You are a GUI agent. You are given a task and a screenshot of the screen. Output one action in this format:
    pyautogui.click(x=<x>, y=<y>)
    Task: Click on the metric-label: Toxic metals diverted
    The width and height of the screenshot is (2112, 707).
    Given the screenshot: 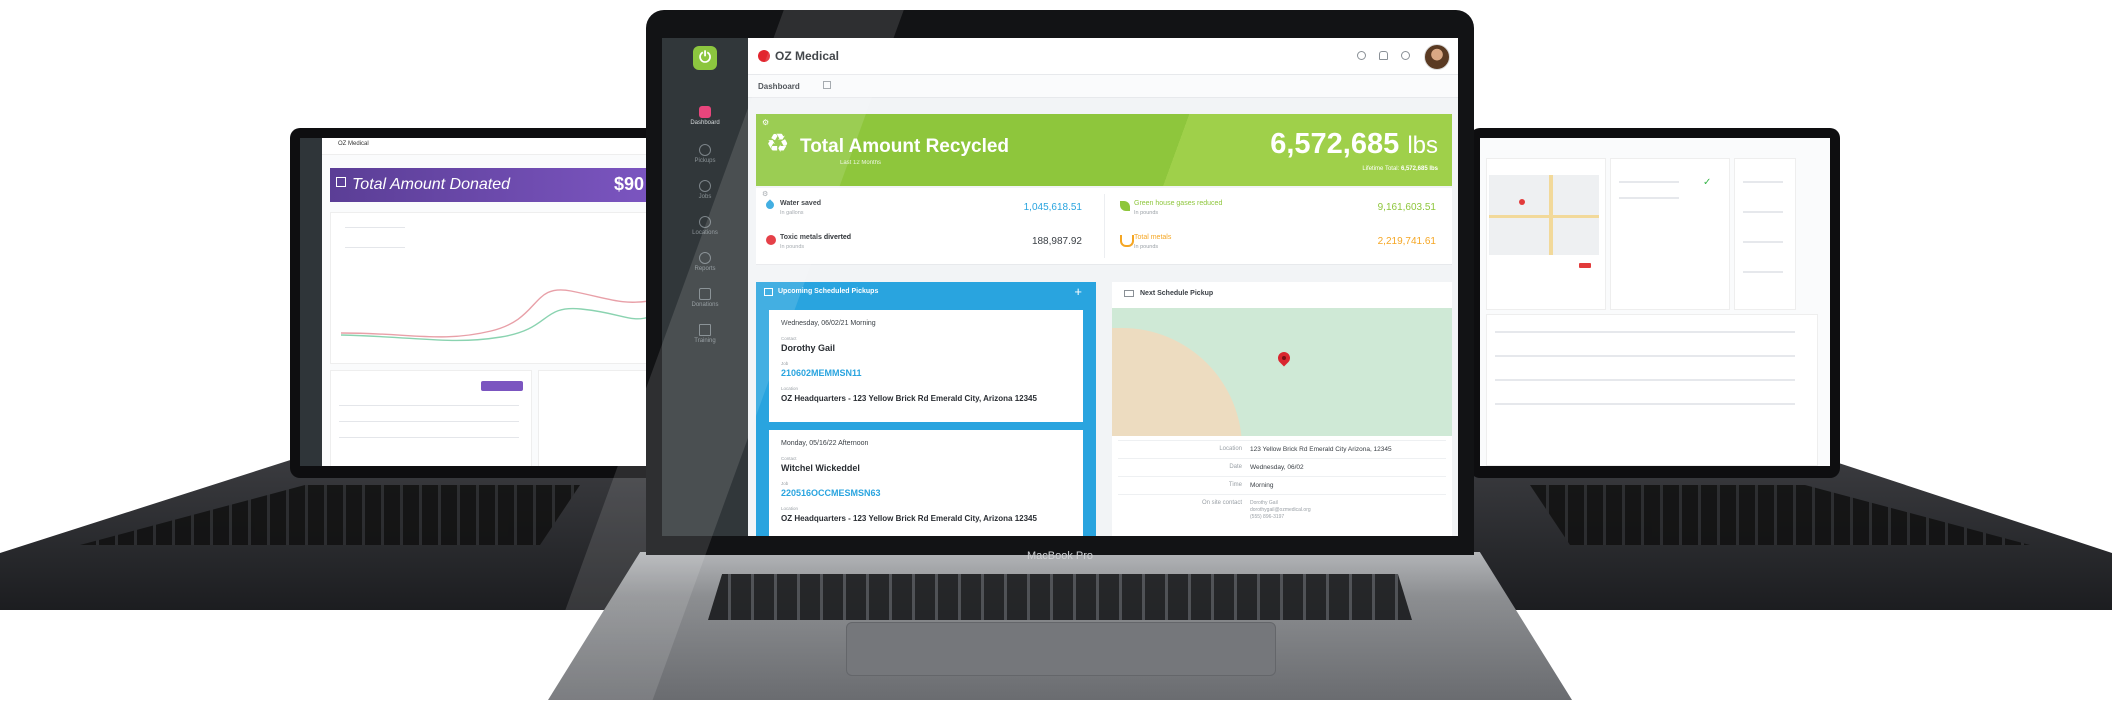 What is the action you would take?
    pyautogui.click(x=816, y=237)
    